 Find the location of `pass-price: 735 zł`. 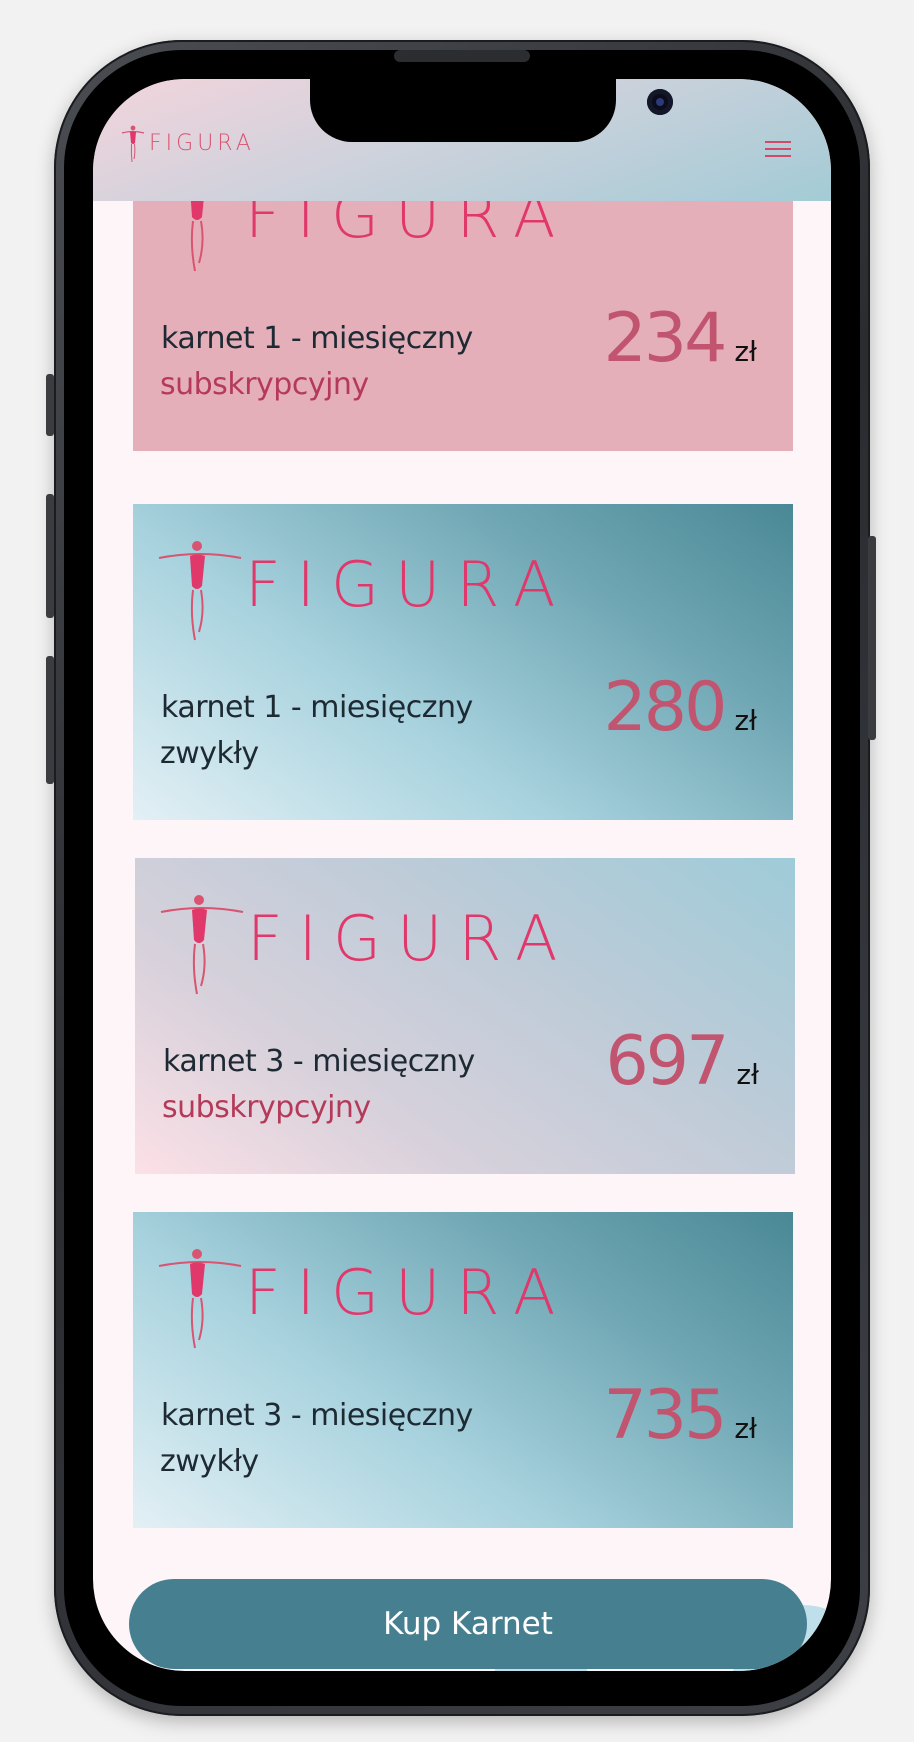

pass-price: 735 zł is located at coordinates (680, 1415).